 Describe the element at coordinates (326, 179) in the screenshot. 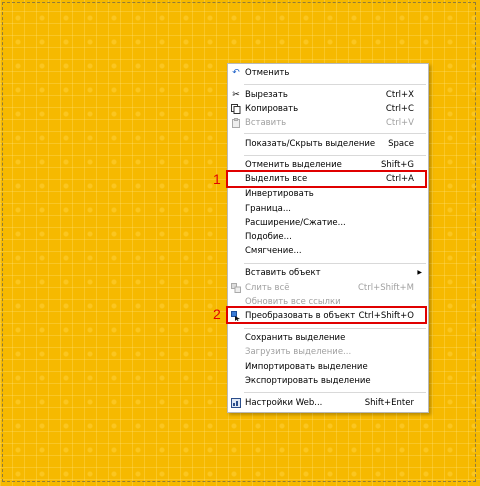

I see `highlight-box-select-all` at that location.